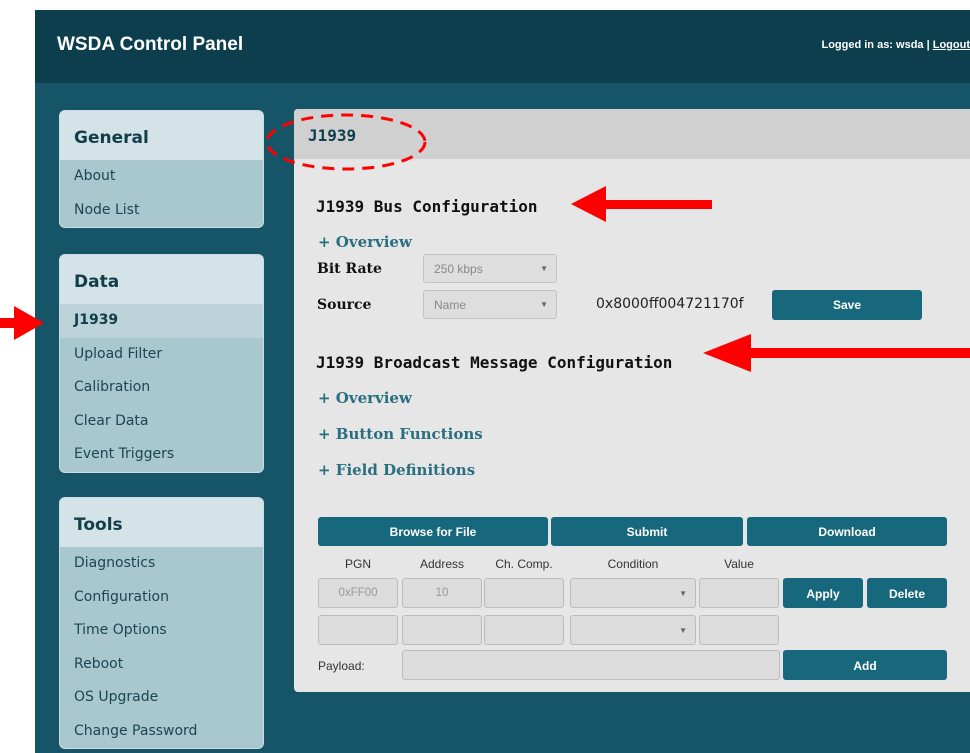 The height and width of the screenshot is (753, 970). What do you see at coordinates (161, 321) in the screenshot?
I see `sidebar-item-j1939: J1939` at bounding box center [161, 321].